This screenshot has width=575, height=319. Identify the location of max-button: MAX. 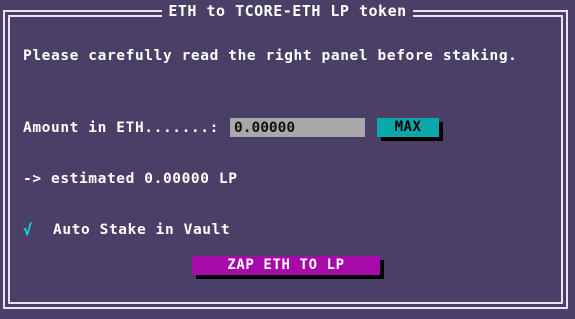
(408, 127).